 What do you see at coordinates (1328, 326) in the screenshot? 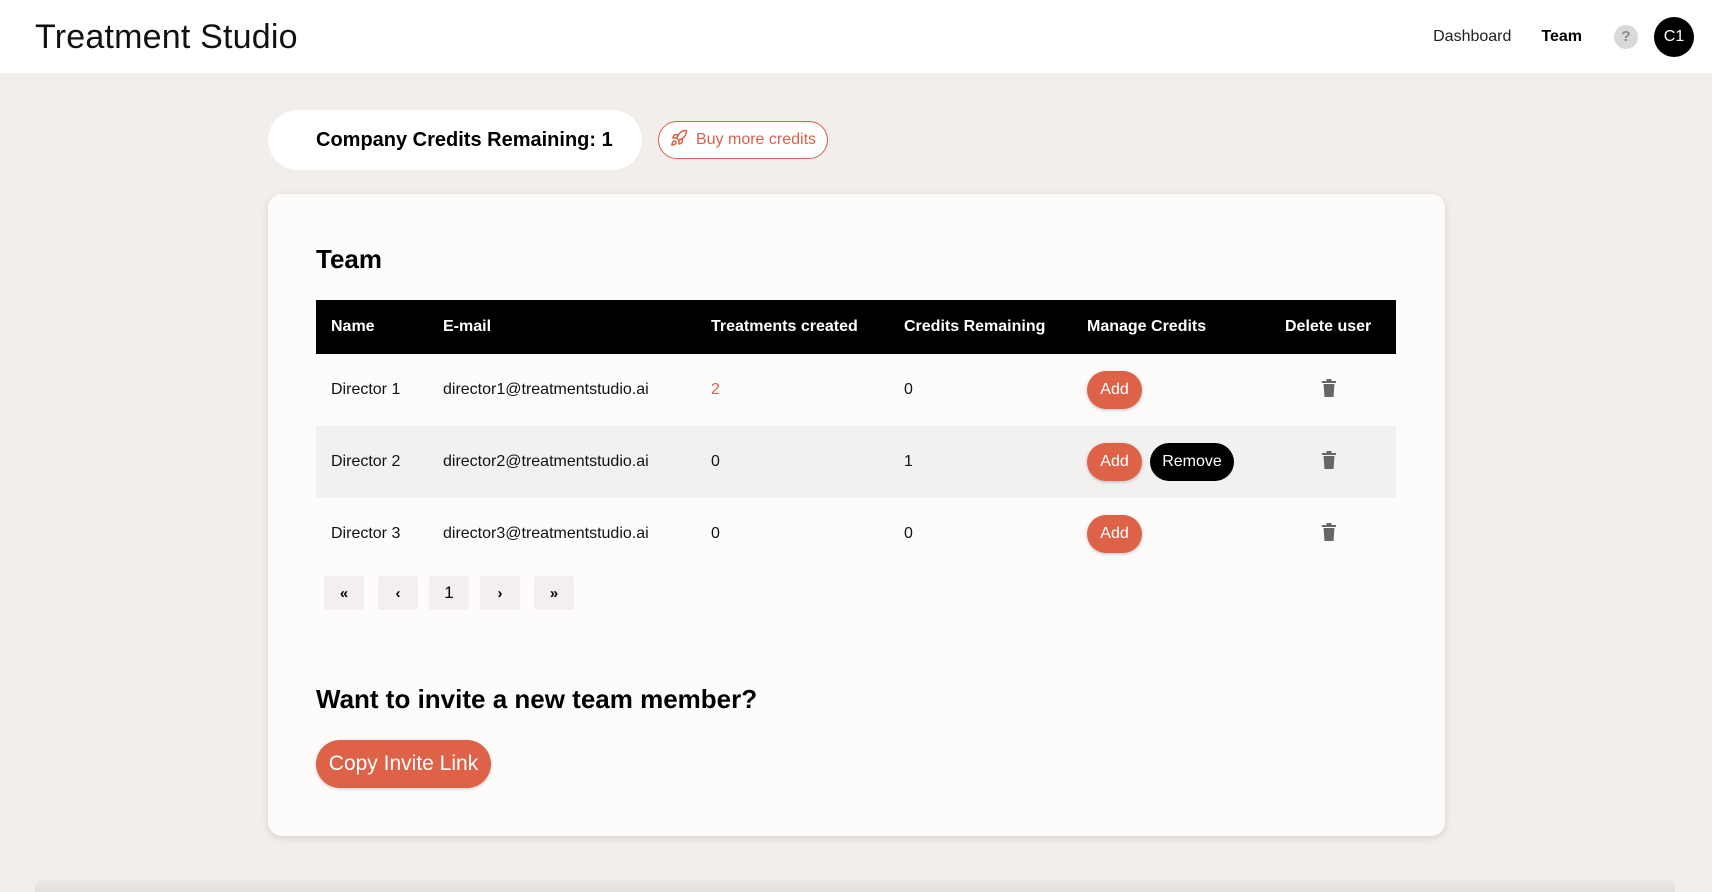
I see `column-header-delete-user: Delete user` at bounding box center [1328, 326].